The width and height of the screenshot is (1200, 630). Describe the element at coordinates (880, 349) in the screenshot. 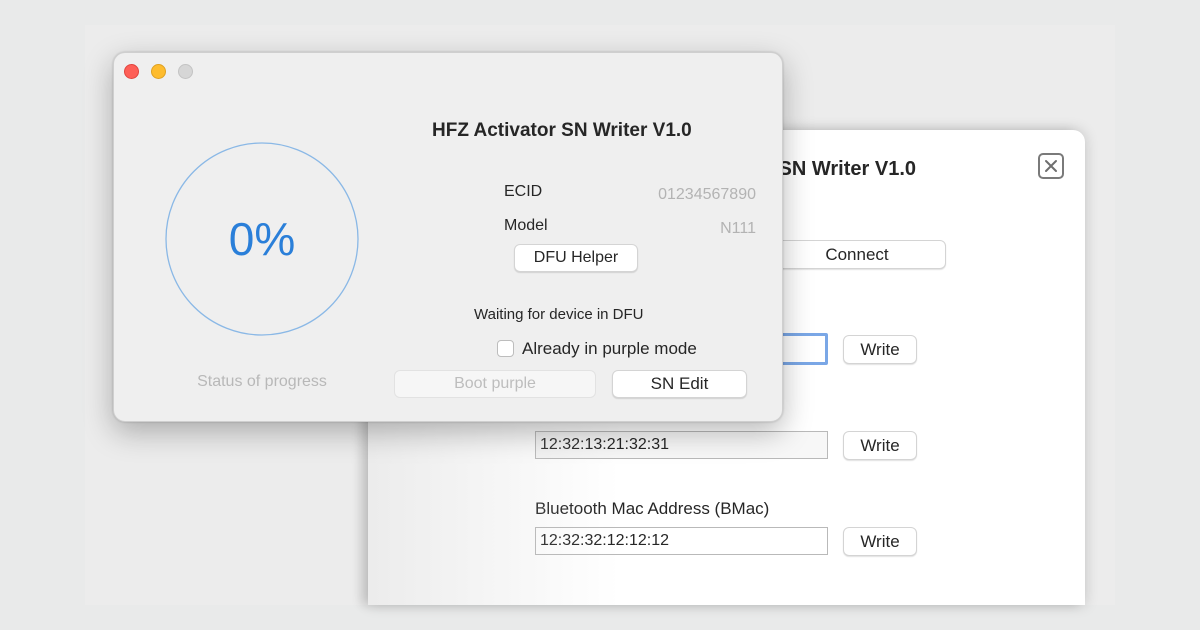

I see `write-serial-button: Write` at that location.